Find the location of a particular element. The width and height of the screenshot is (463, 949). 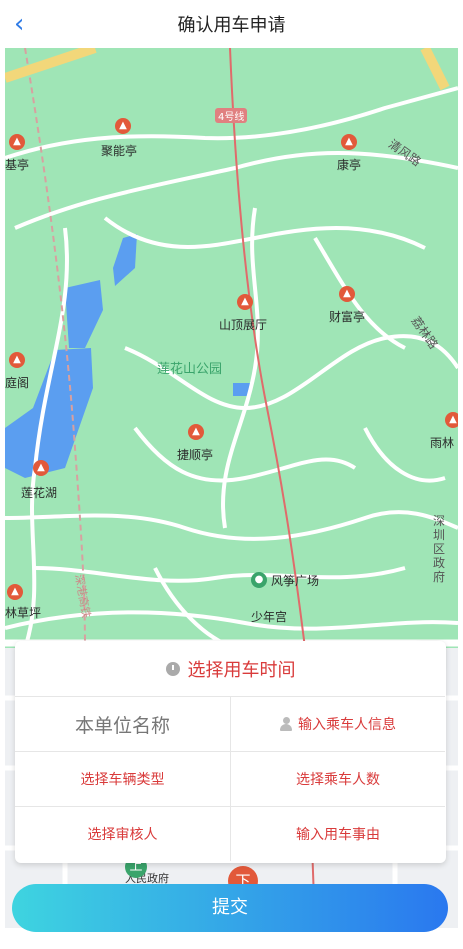

time-select-label: 选择用车时间 is located at coordinates (241, 670).